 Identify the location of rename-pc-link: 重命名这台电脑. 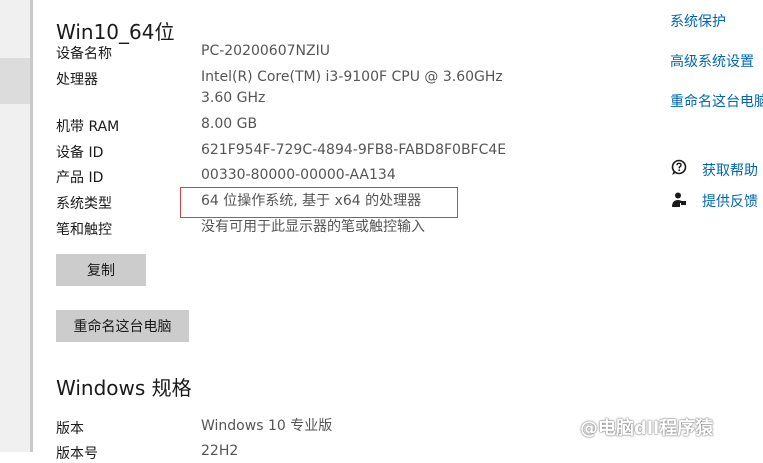
(716, 101).